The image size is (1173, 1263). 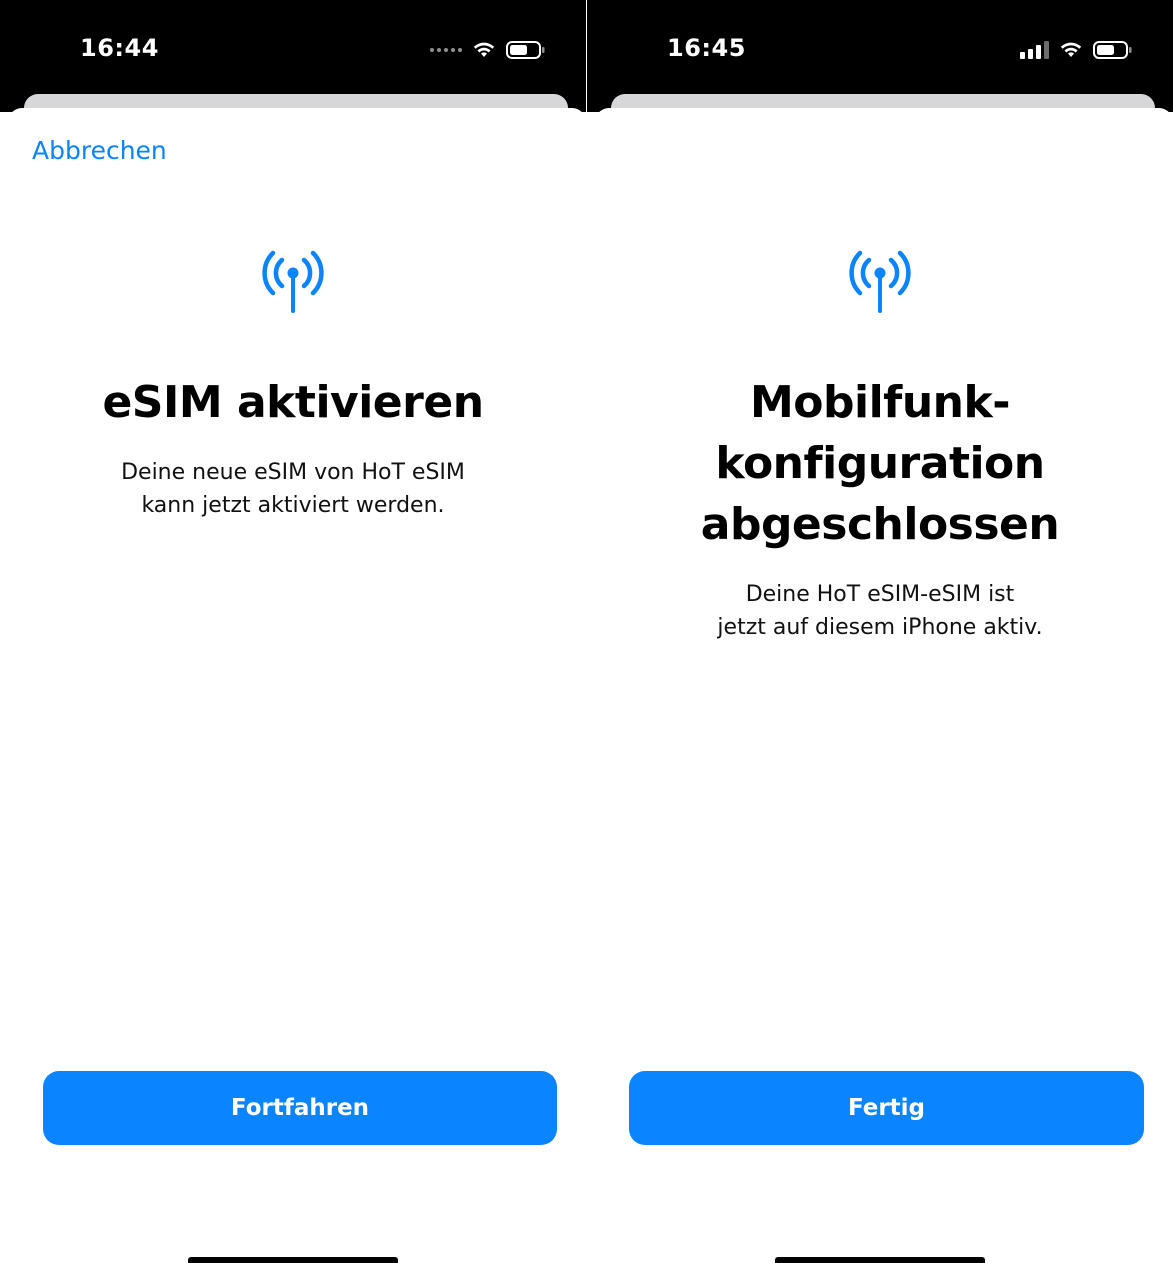 I want to click on cancel-link: Abbrechen, so click(x=99, y=150).